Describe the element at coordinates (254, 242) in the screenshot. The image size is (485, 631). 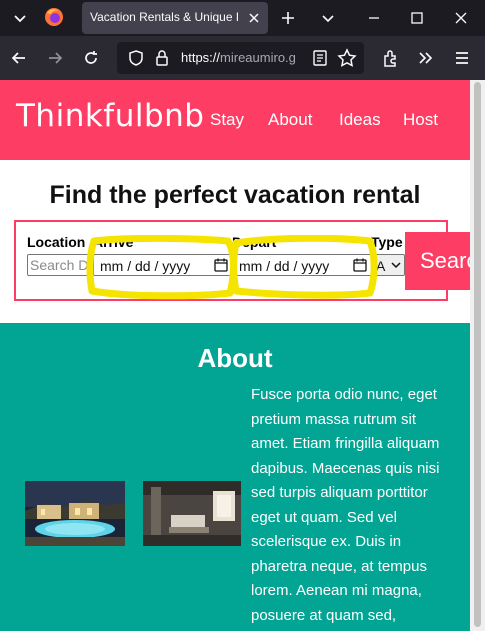
I see `depart-label: Depart` at that location.